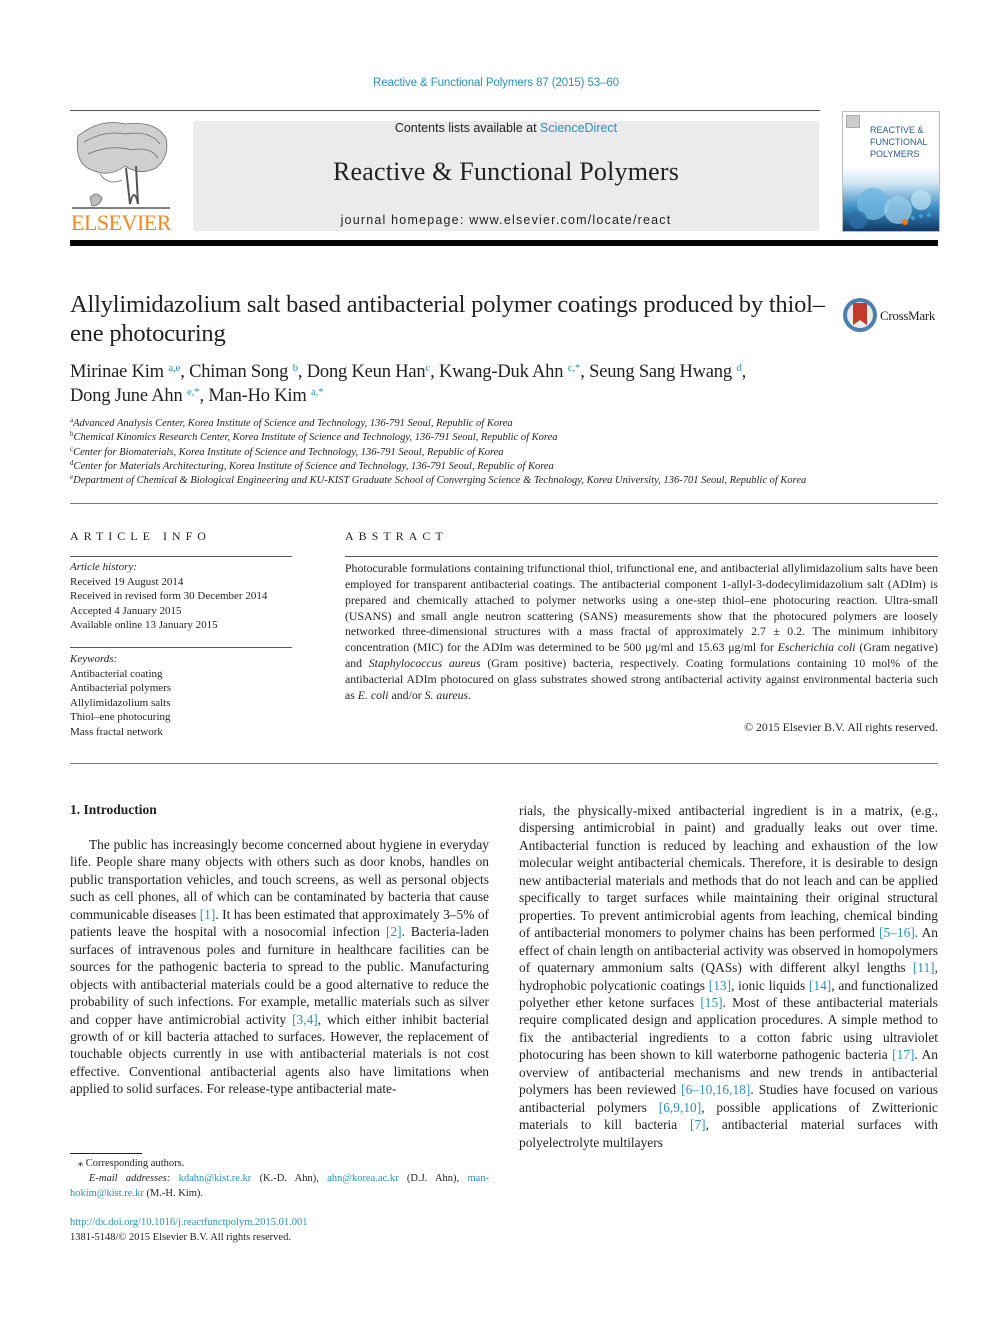 The image size is (992, 1323). Describe the element at coordinates (853, 121) in the screenshot. I see `cover-elsevier-mini-logo` at that location.